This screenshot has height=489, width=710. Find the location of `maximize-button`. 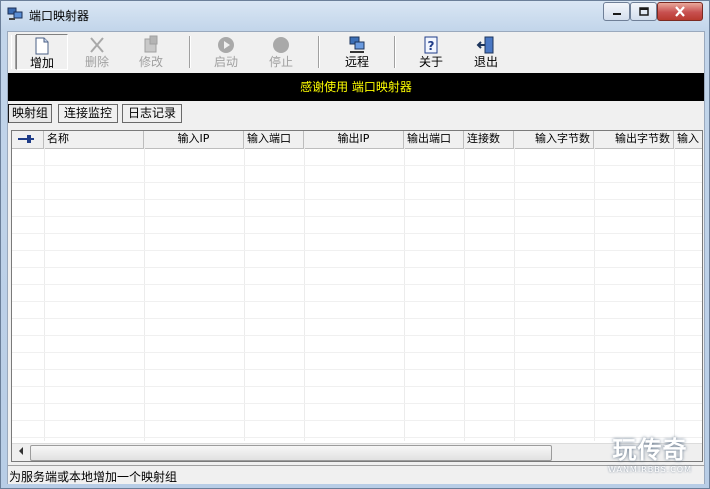

maximize-button is located at coordinates (643, 11).